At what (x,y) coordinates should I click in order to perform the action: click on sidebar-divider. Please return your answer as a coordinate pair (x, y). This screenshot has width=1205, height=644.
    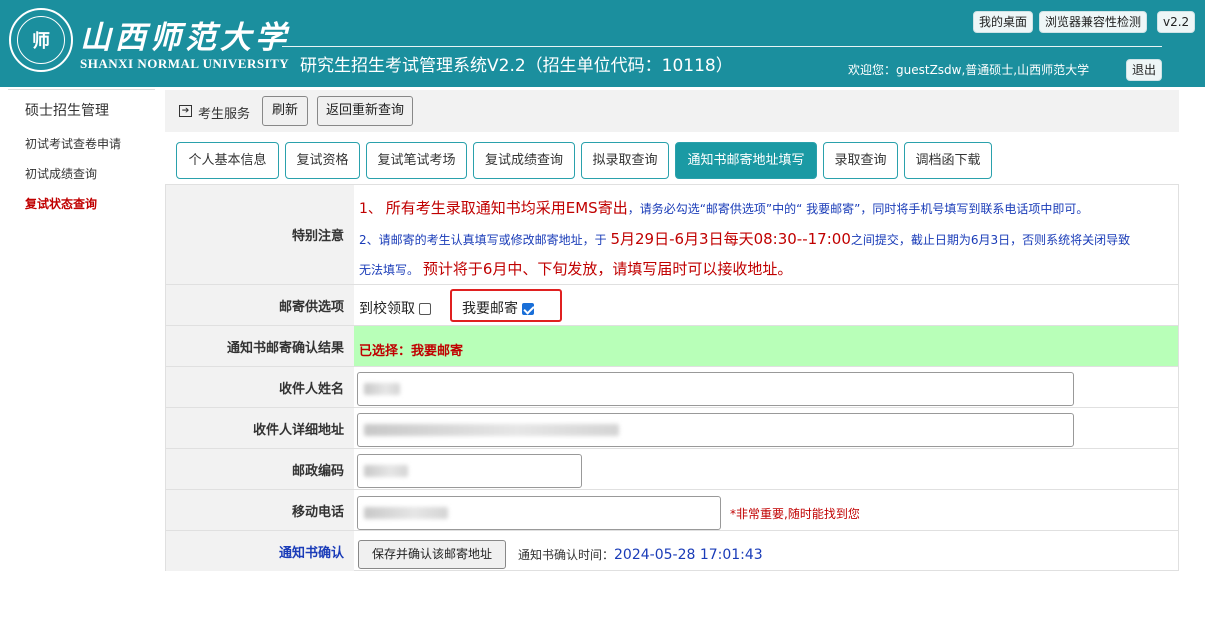
    Looking at the image, I should click on (81, 89).